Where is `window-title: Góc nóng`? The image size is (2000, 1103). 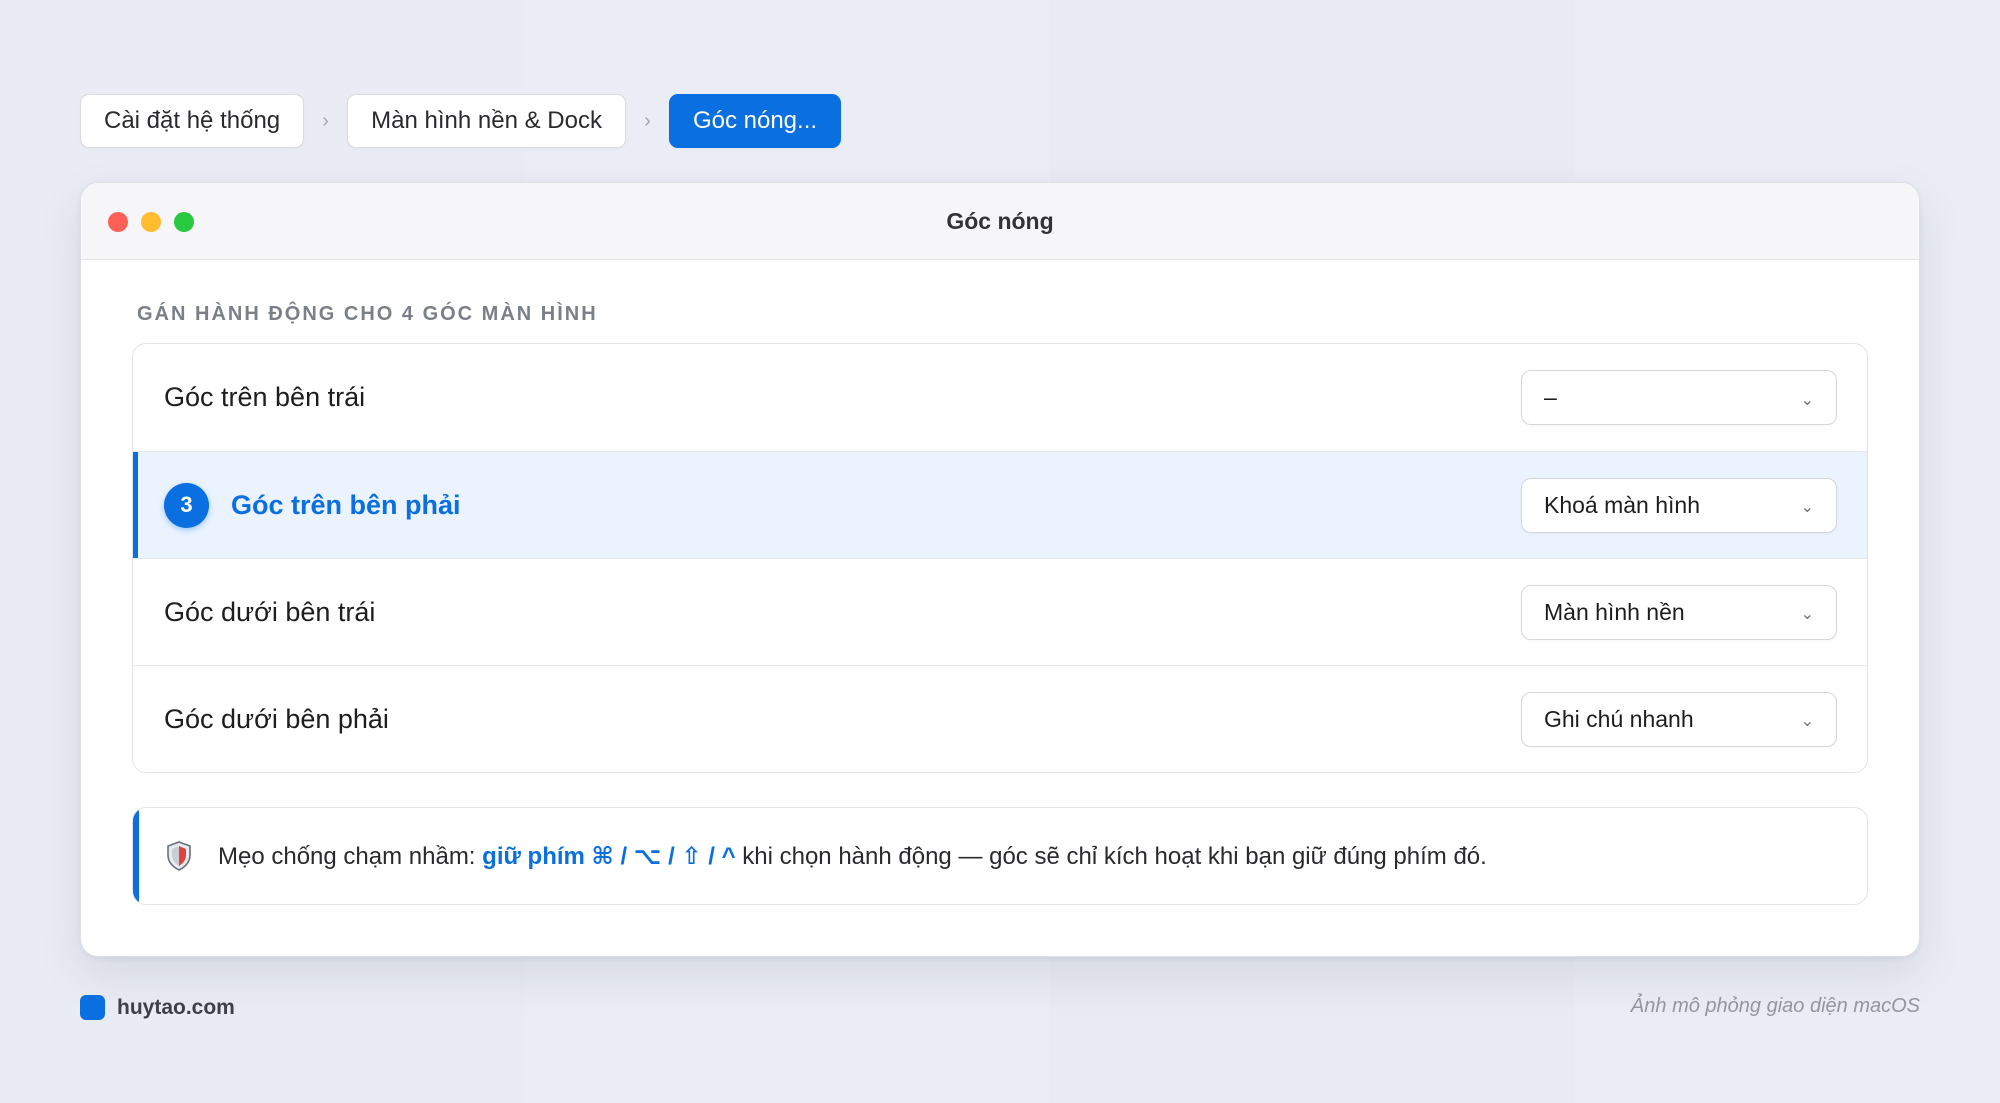
window-title: Góc nóng is located at coordinates (1000, 220).